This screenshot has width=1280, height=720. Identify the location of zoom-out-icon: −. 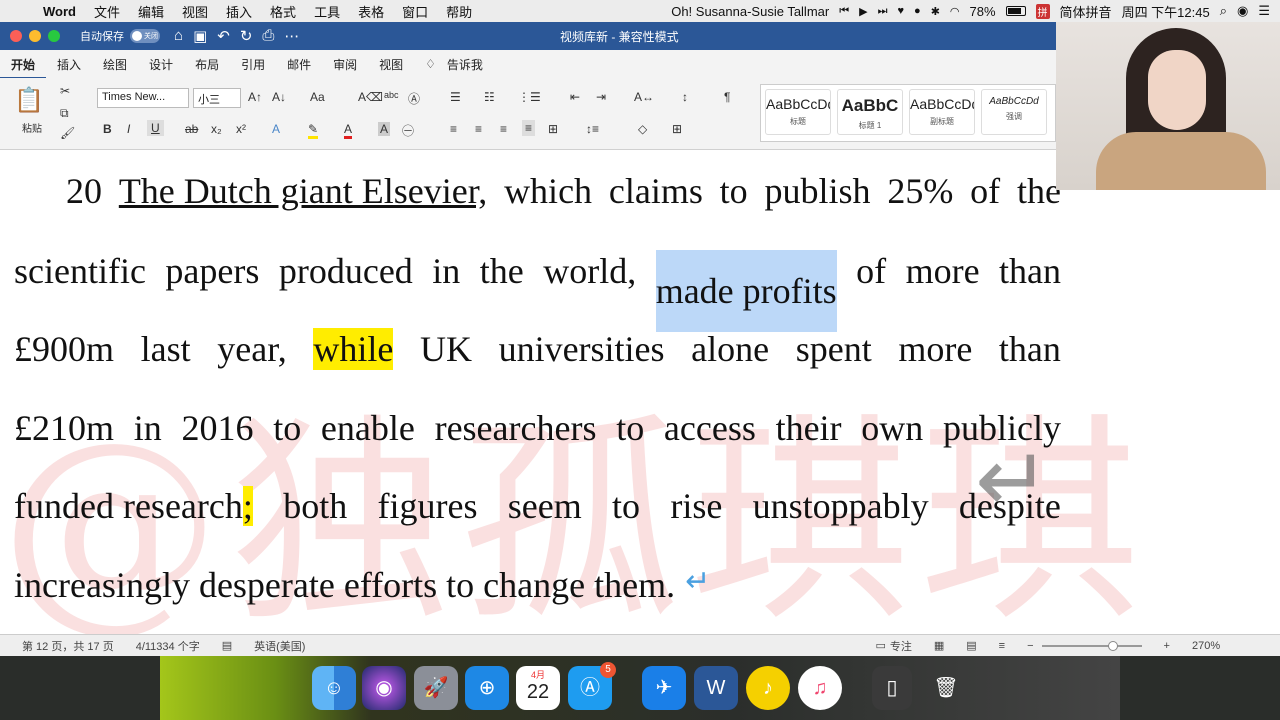
(1030, 646).